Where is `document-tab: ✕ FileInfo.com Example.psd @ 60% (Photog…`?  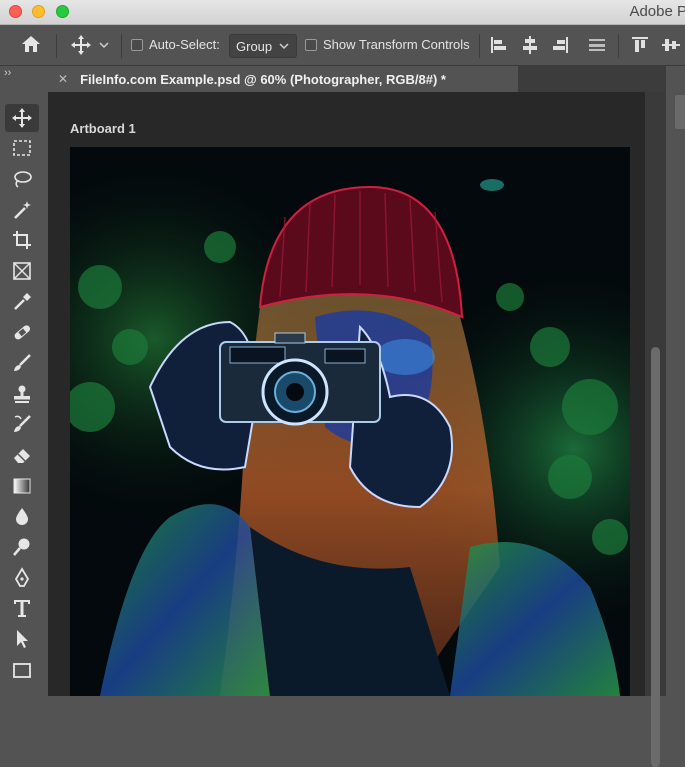
document-tab: ✕ FileInfo.com Example.psd @ 60% (Photog… is located at coordinates (283, 79).